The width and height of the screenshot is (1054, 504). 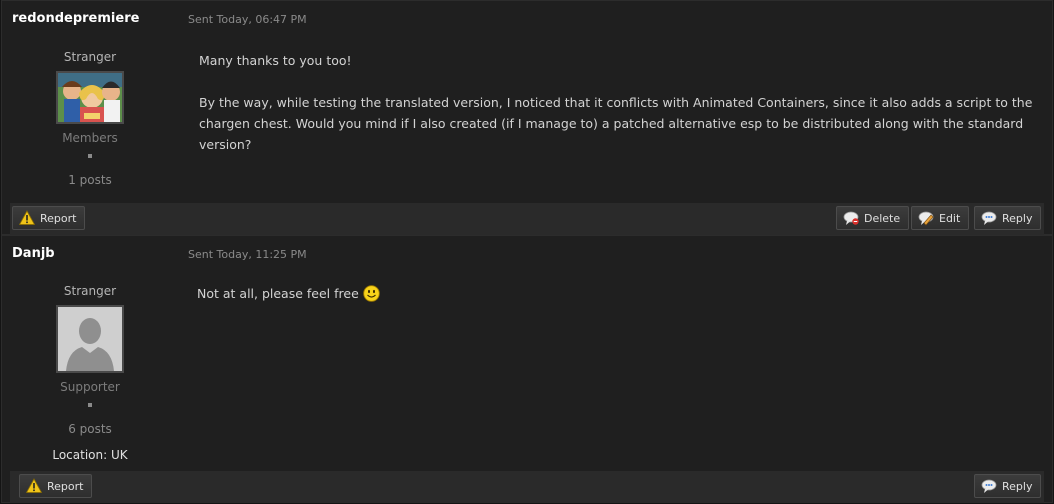 What do you see at coordinates (926, 218) in the screenshot?
I see `edit-bubble-icon` at bounding box center [926, 218].